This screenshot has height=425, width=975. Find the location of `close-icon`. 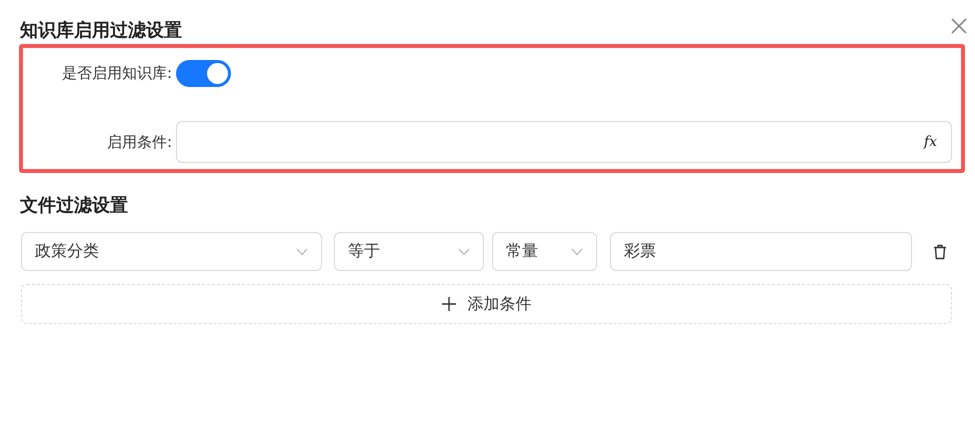

close-icon is located at coordinates (959, 26).